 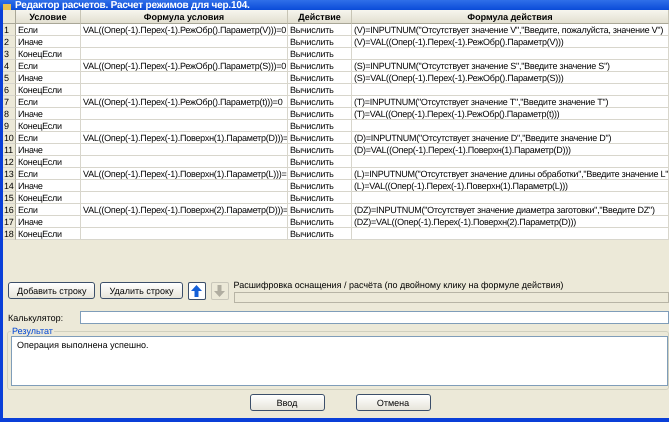 What do you see at coordinates (48, 17) in the screenshot?
I see `column-header: Условие` at bounding box center [48, 17].